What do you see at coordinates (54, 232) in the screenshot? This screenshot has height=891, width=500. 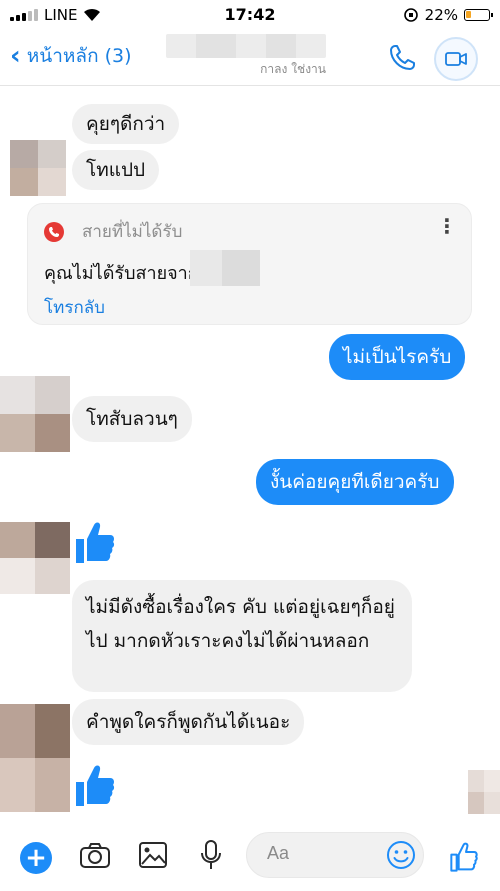 I see `missed-call-icon` at bounding box center [54, 232].